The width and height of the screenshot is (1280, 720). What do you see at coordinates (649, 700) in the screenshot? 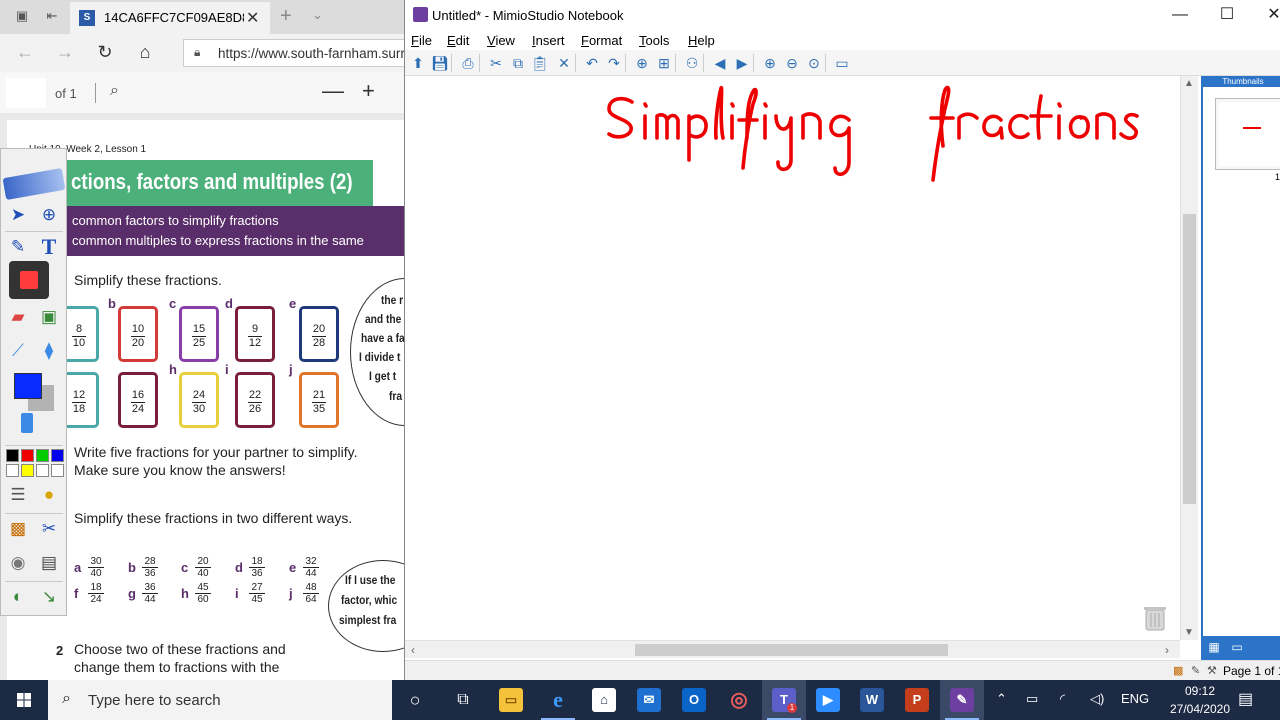
I see `mail-icon: ✉` at bounding box center [649, 700].